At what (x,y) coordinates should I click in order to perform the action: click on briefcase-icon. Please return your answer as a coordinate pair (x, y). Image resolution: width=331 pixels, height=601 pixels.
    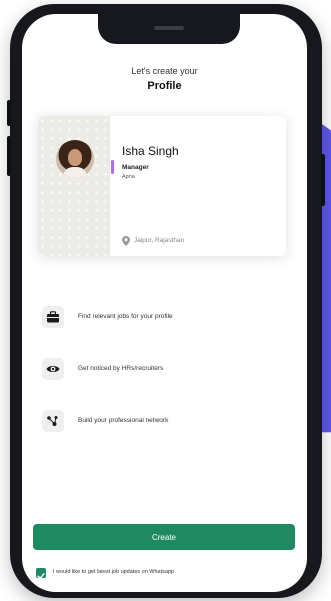
    Looking at the image, I should click on (53, 317).